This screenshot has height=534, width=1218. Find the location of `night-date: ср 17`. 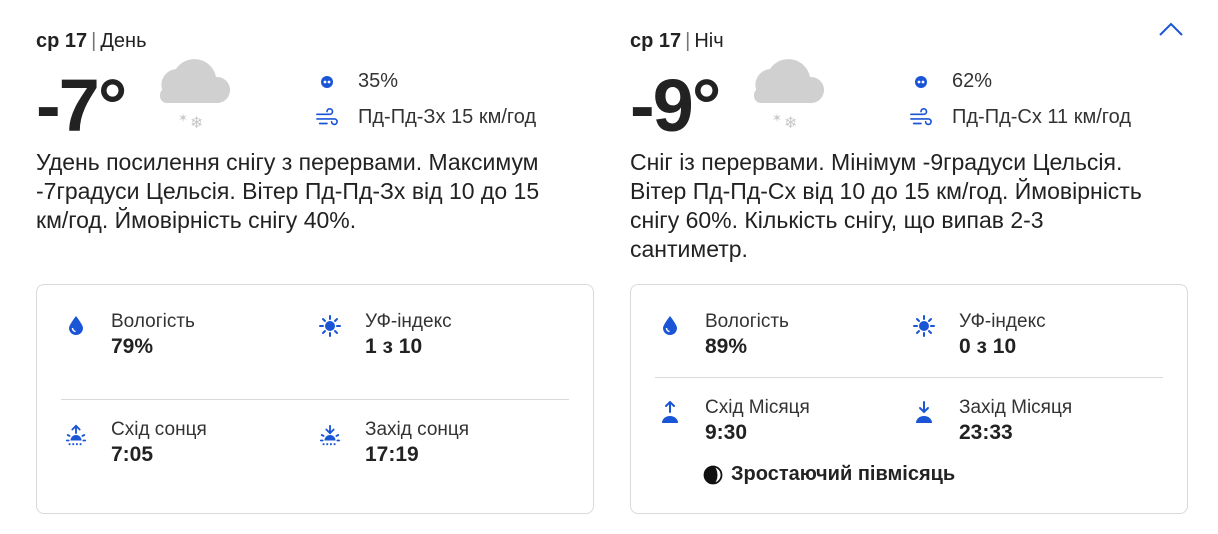

night-date: ср 17 is located at coordinates (656, 41).